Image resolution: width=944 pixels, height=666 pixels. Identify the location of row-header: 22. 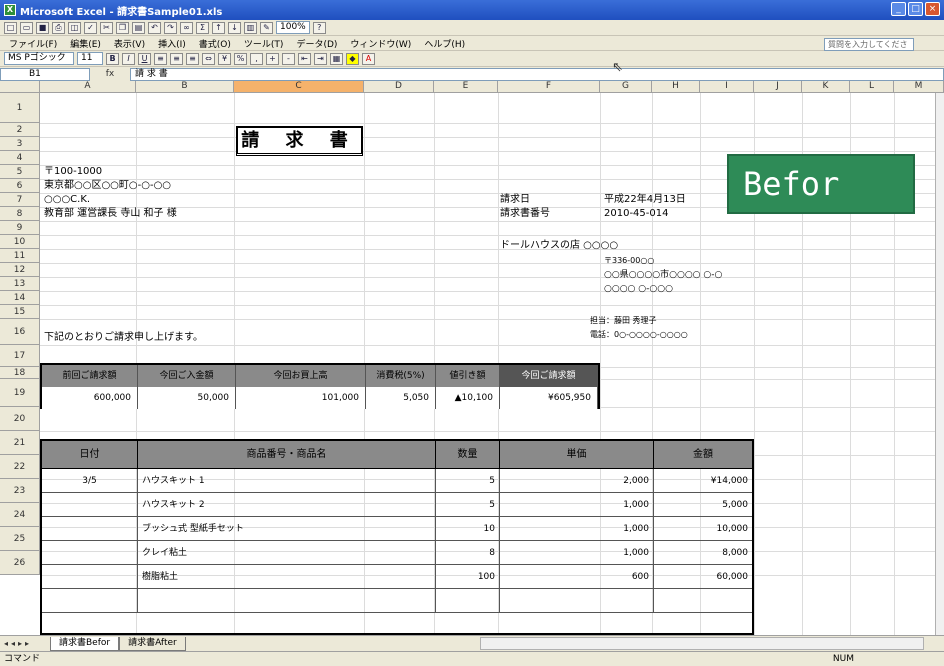
(20, 467).